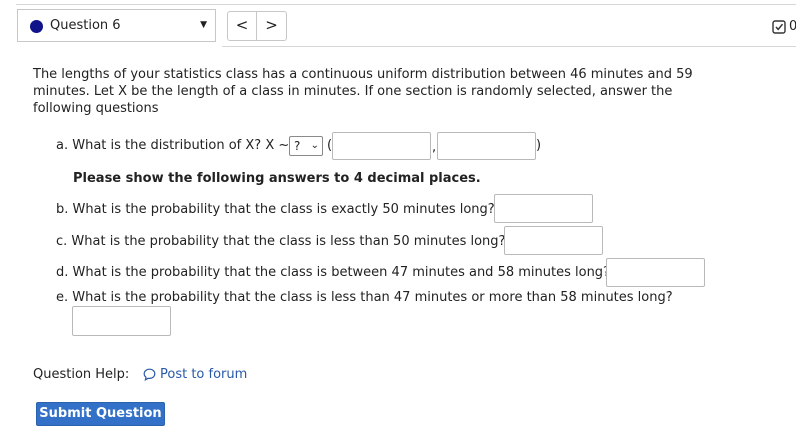 The height and width of the screenshot is (434, 796). What do you see at coordinates (381, 146) in the screenshot?
I see `param1-input` at bounding box center [381, 146].